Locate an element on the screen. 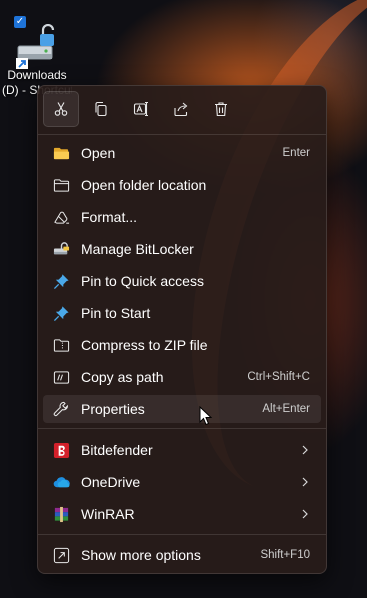 The width and height of the screenshot is (367, 598). bitlocker-key-icon is located at coordinates (61, 249).